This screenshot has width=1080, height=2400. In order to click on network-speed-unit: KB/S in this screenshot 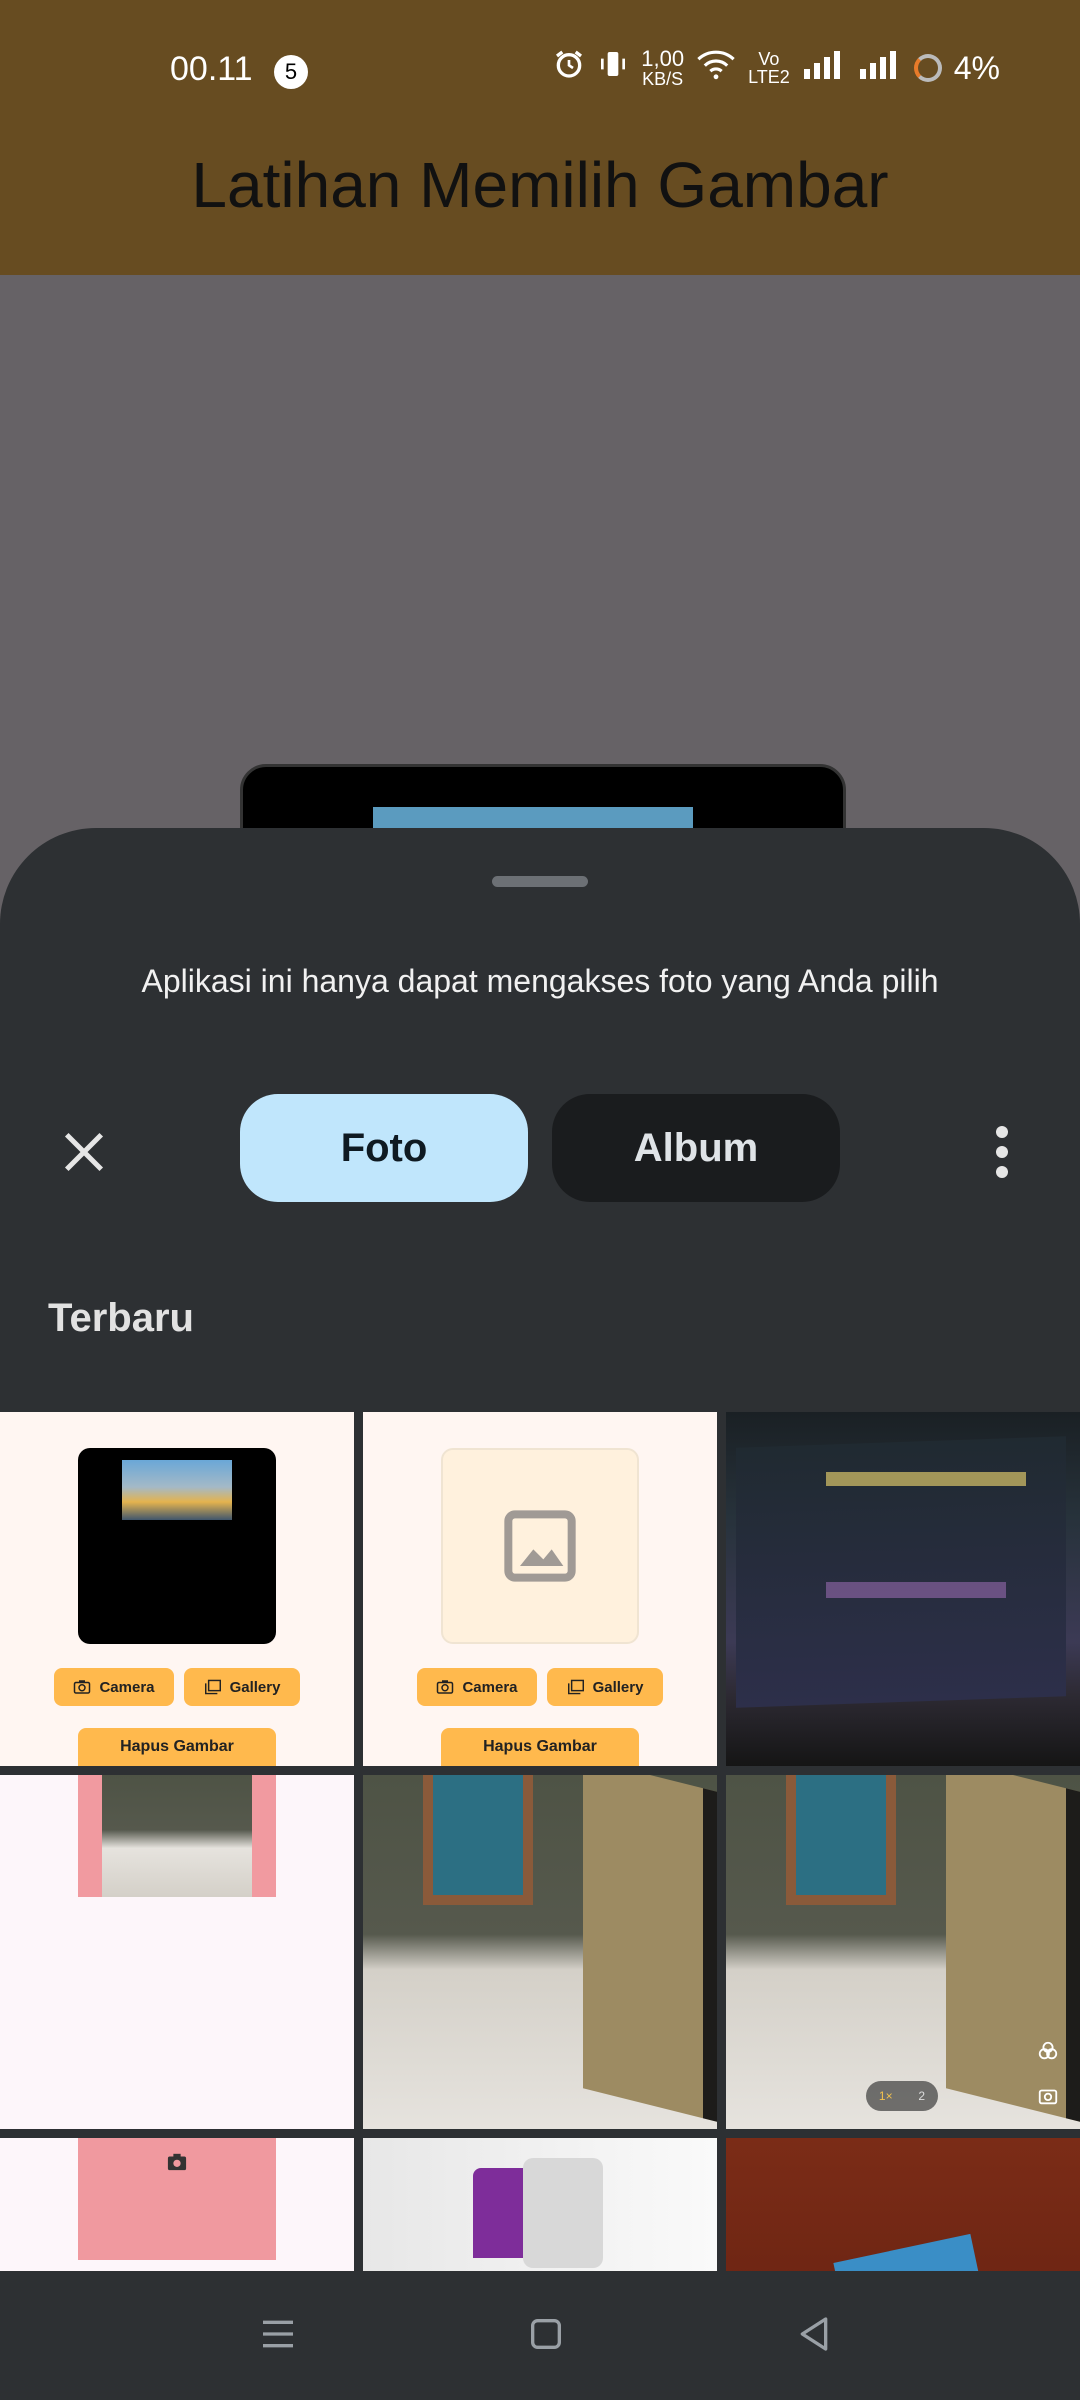, I will do `click(663, 79)`.